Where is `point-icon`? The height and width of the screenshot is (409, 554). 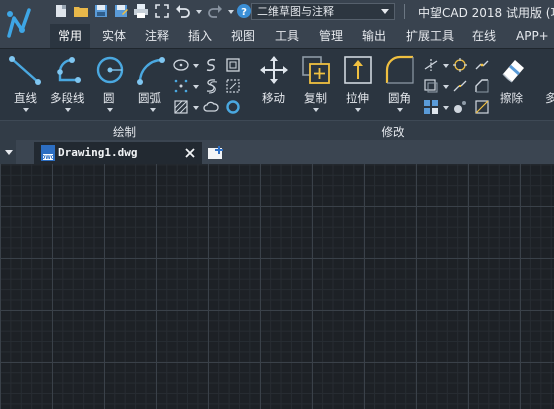
point-icon is located at coordinates (181, 87).